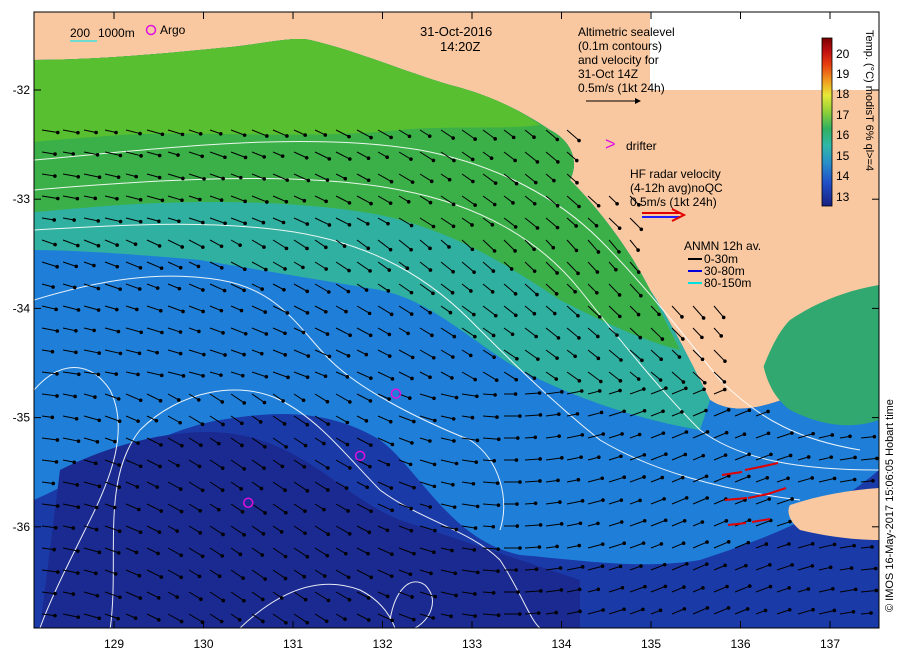 The height and width of the screenshot is (660, 900). Describe the element at coordinates (830, 644) in the screenshot. I see `lon-tick-label: 137` at that location.